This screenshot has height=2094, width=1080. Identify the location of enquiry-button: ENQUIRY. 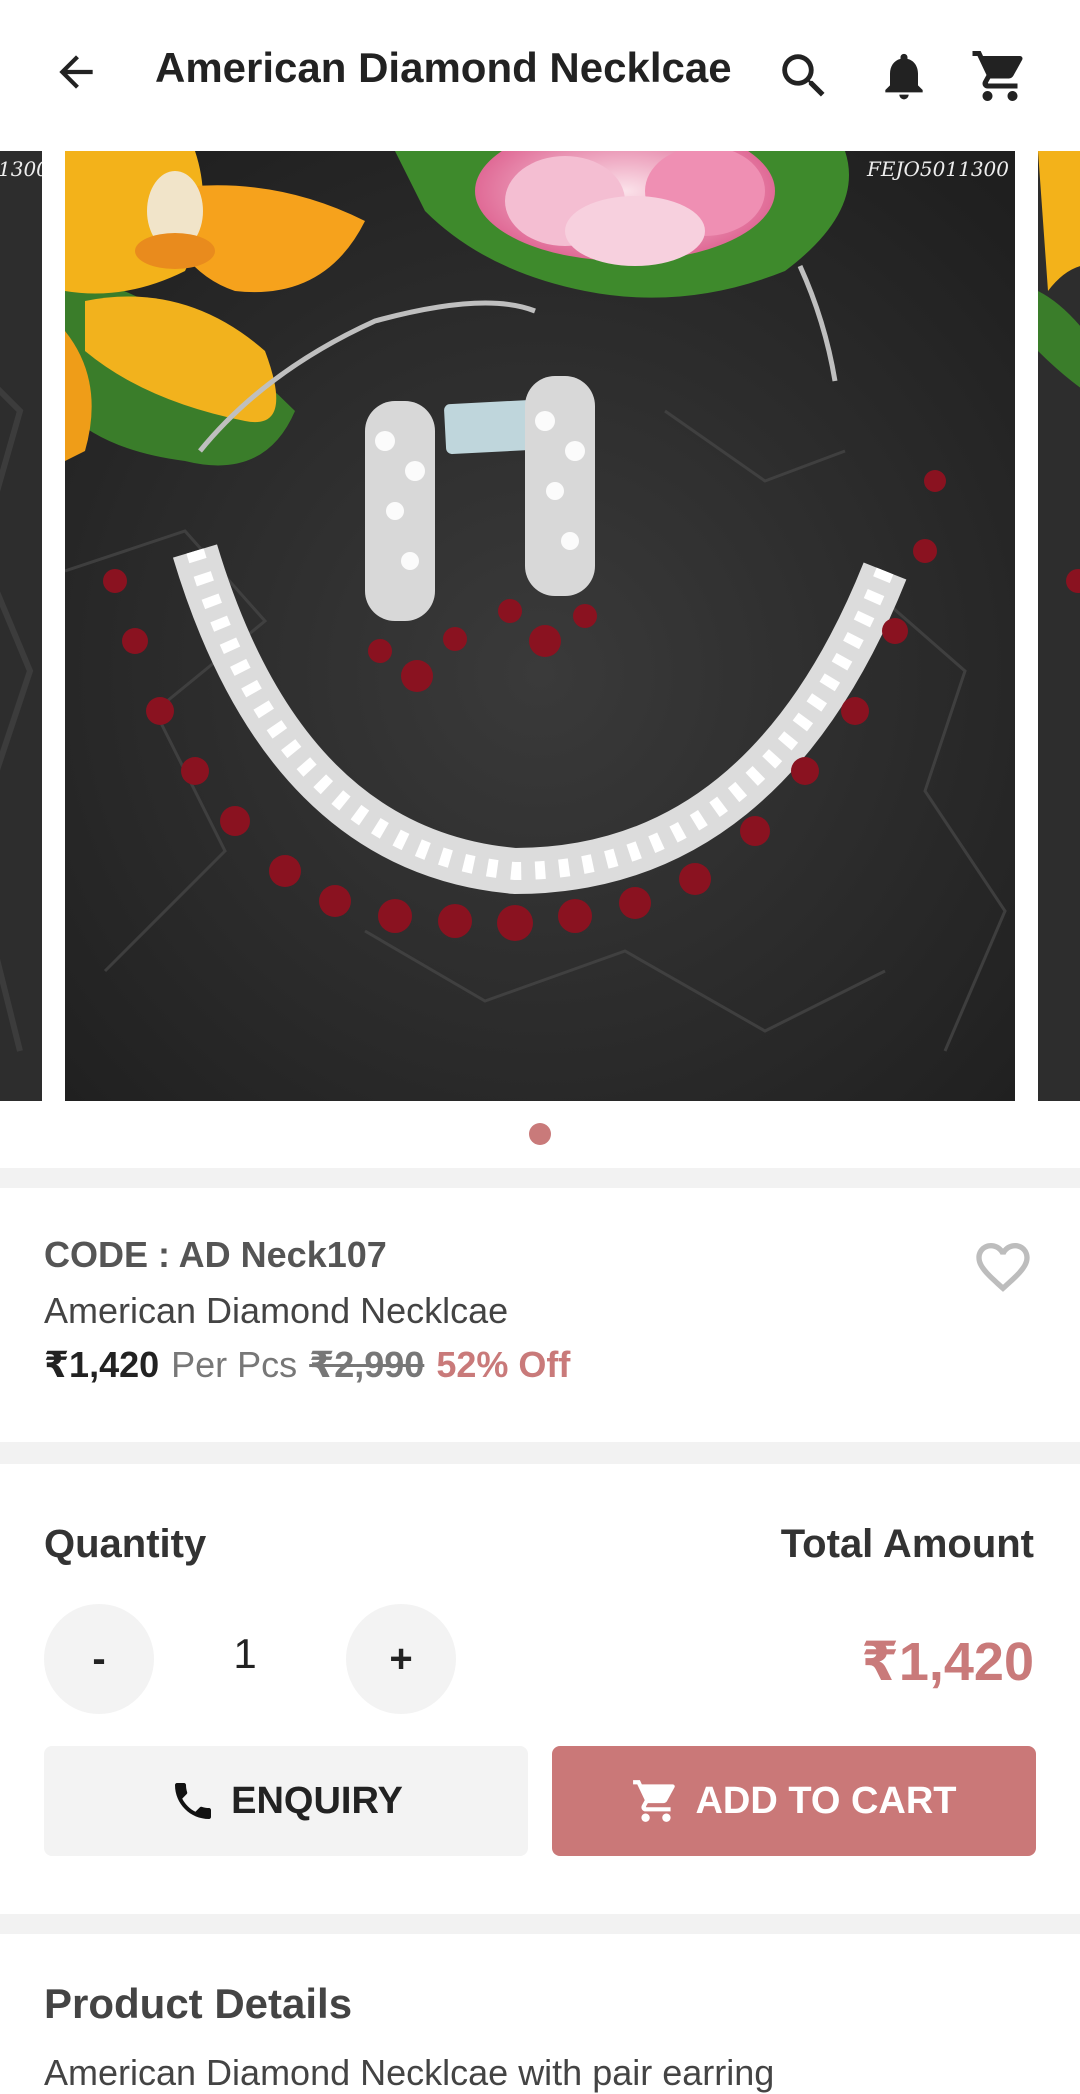
(286, 1801).